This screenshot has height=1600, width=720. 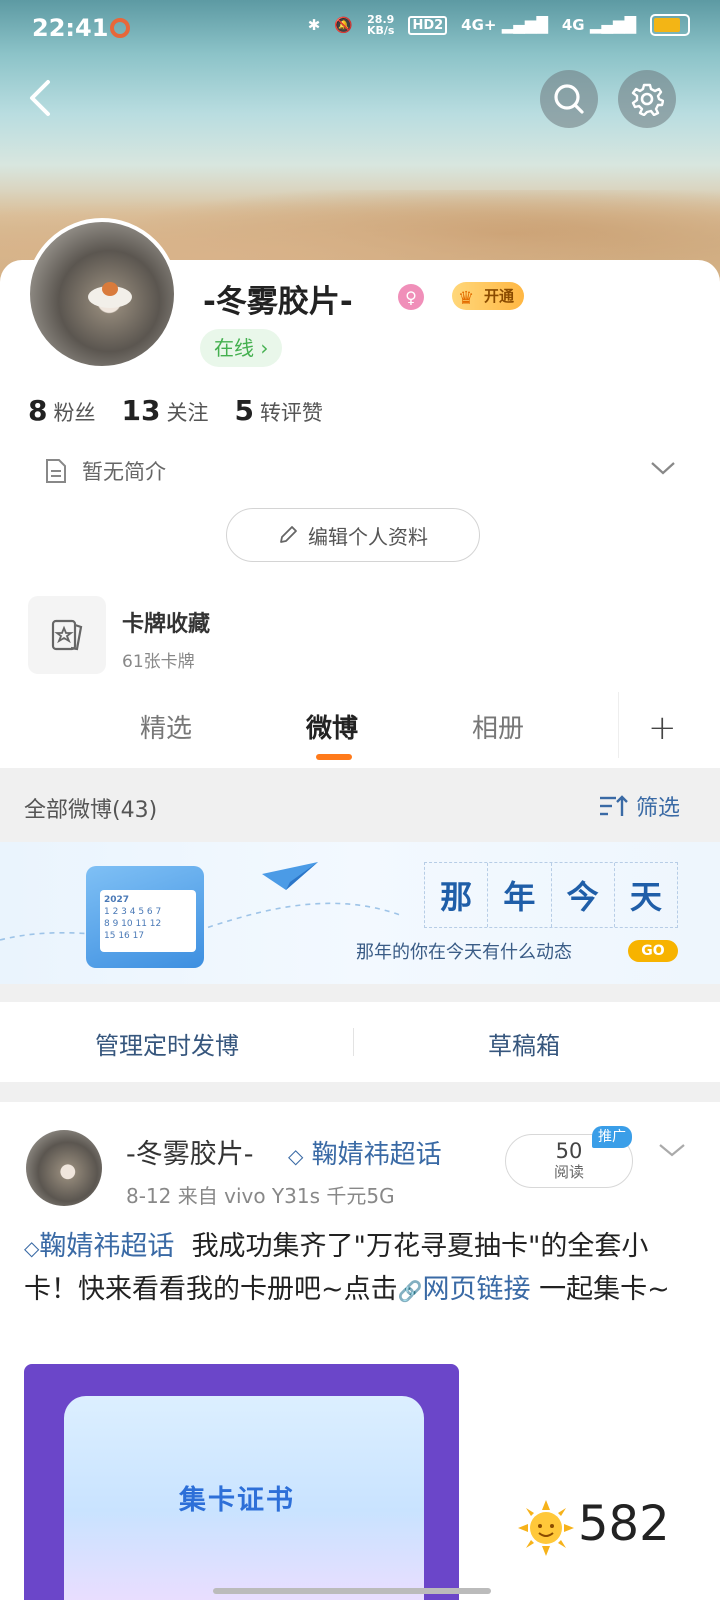 I want to click on signal-4g-icon: 4G ▂▄▆█, so click(x=598, y=25).